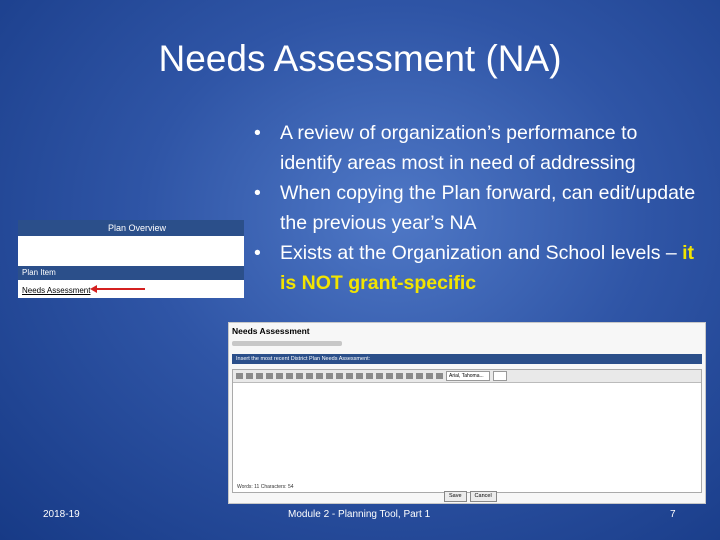  Describe the element at coordinates (61, 514) in the screenshot. I see `footer-year: 2018-19` at that location.